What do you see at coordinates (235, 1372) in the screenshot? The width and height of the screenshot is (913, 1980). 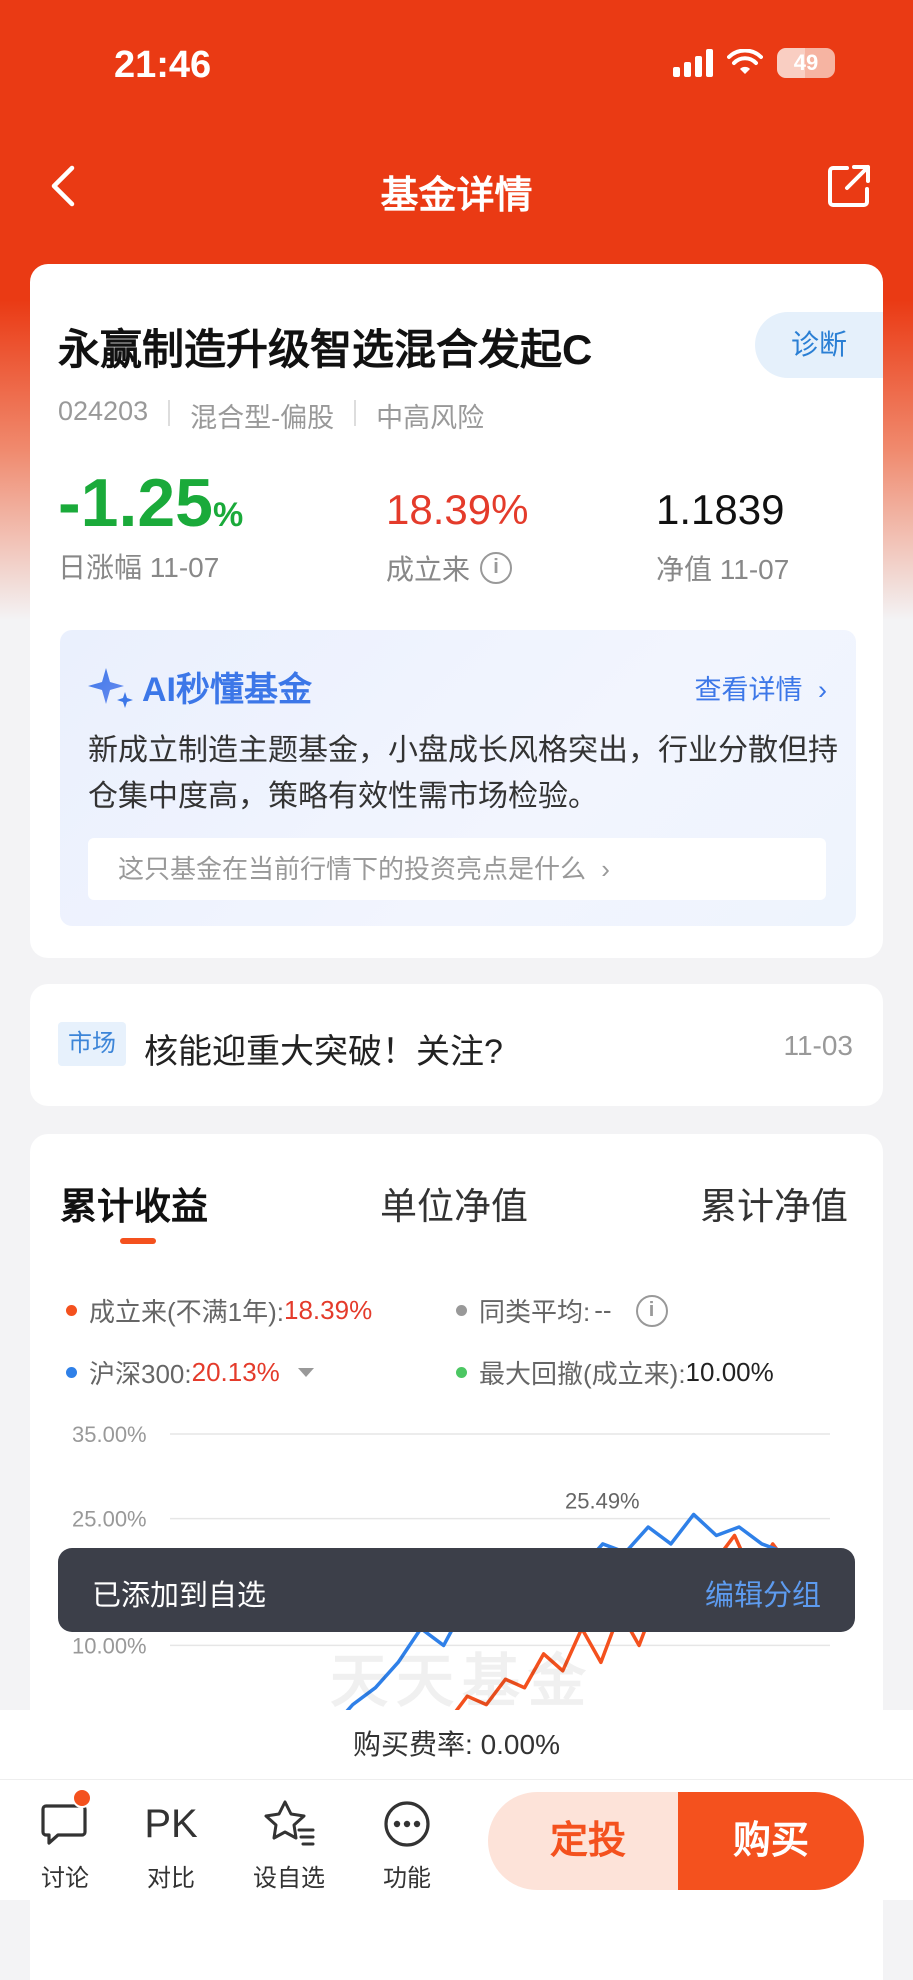 I see `legend-hs300-value: 20.13%` at bounding box center [235, 1372].